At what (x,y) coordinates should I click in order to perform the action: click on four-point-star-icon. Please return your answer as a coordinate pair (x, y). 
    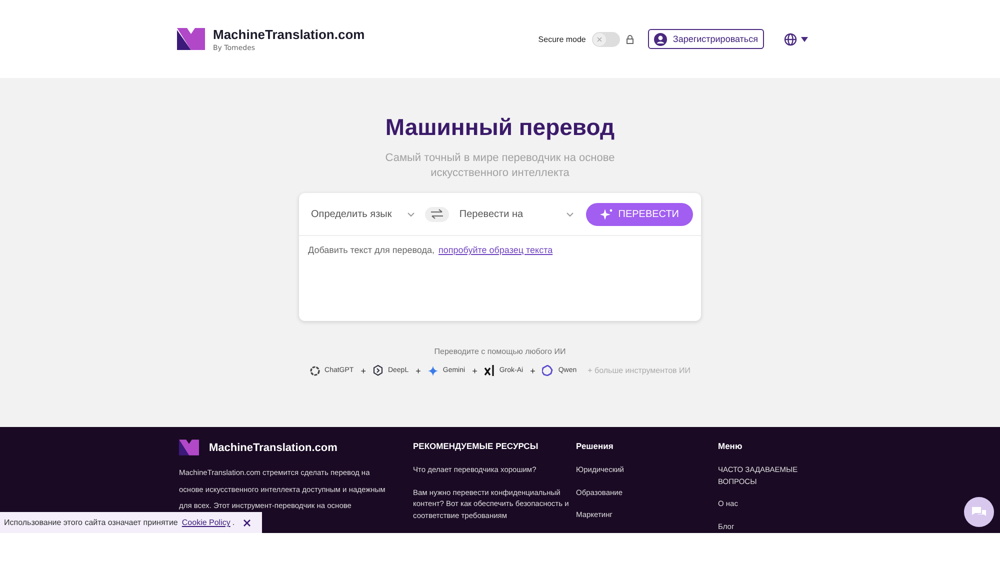
    Looking at the image, I should click on (433, 371).